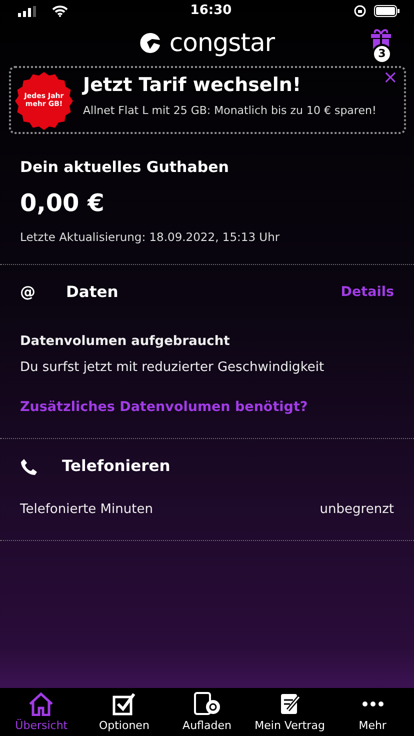  What do you see at coordinates (290, 712) in the screenshot?
I see `tab-item: Mein Vertrag` at bounding box center [290, 712].